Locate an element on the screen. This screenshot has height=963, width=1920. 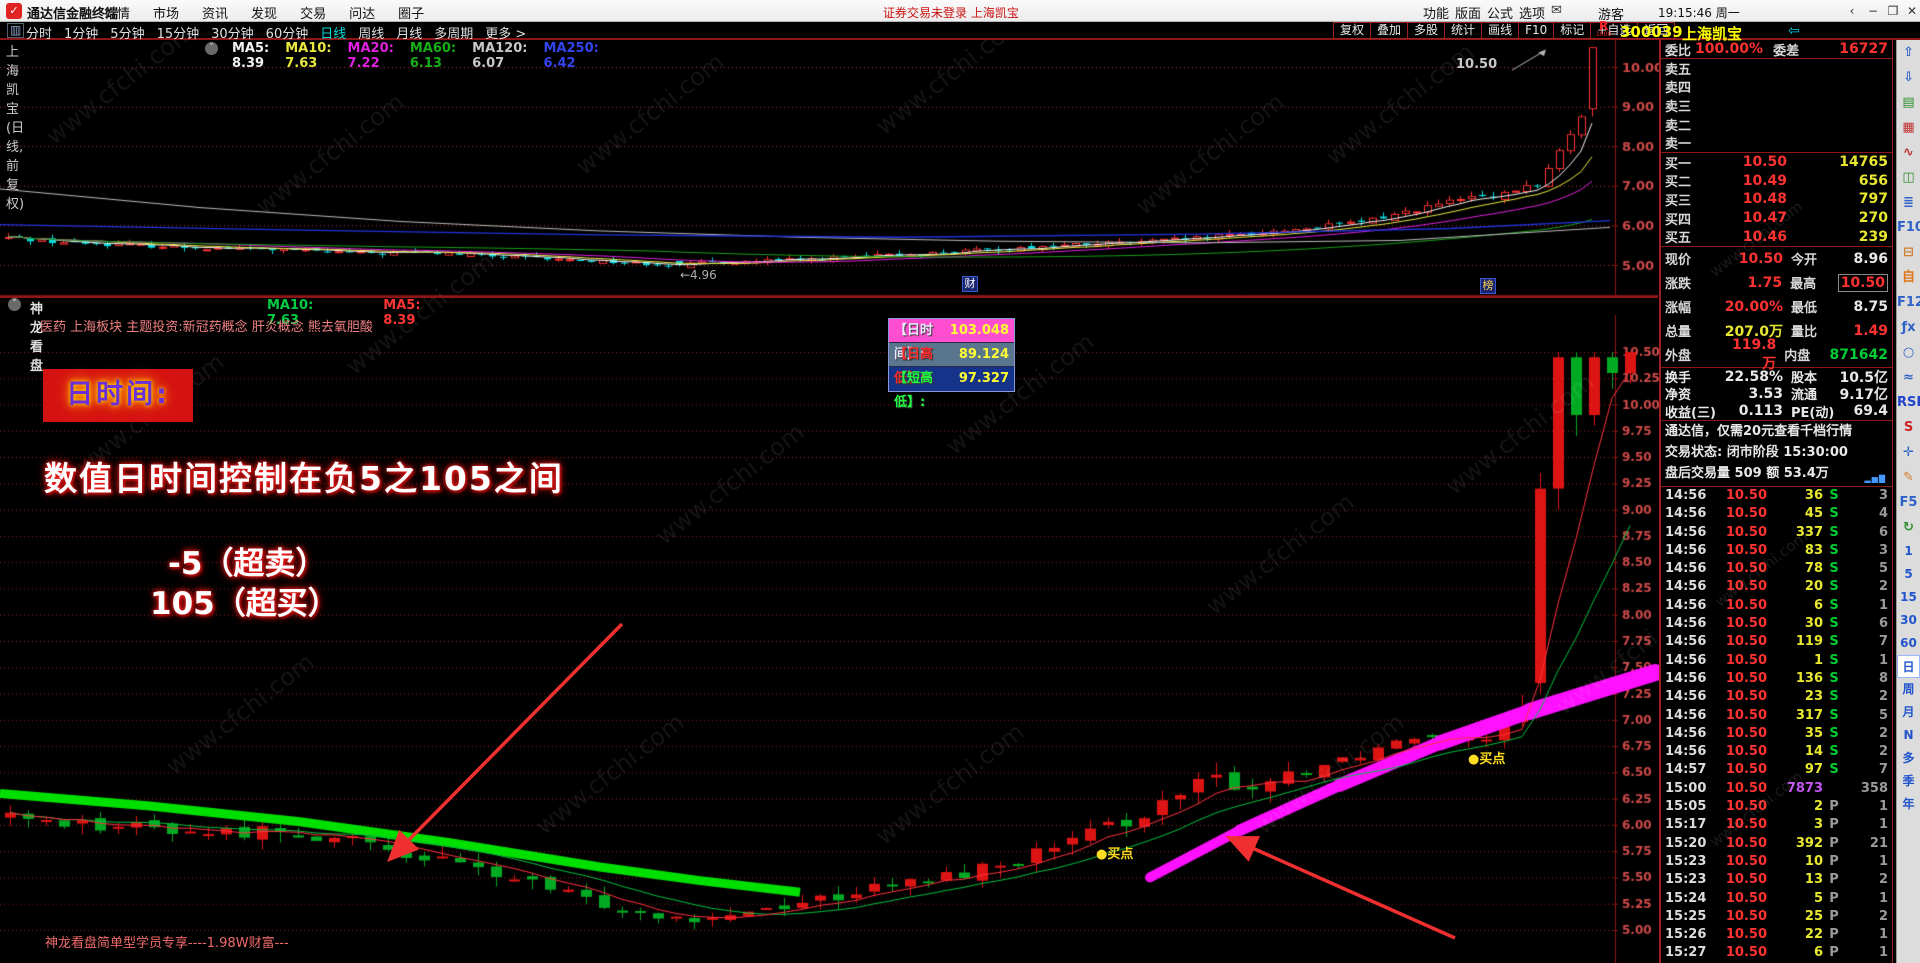
period-tab-1: 1分钟 is located at coordinates (81, 32).